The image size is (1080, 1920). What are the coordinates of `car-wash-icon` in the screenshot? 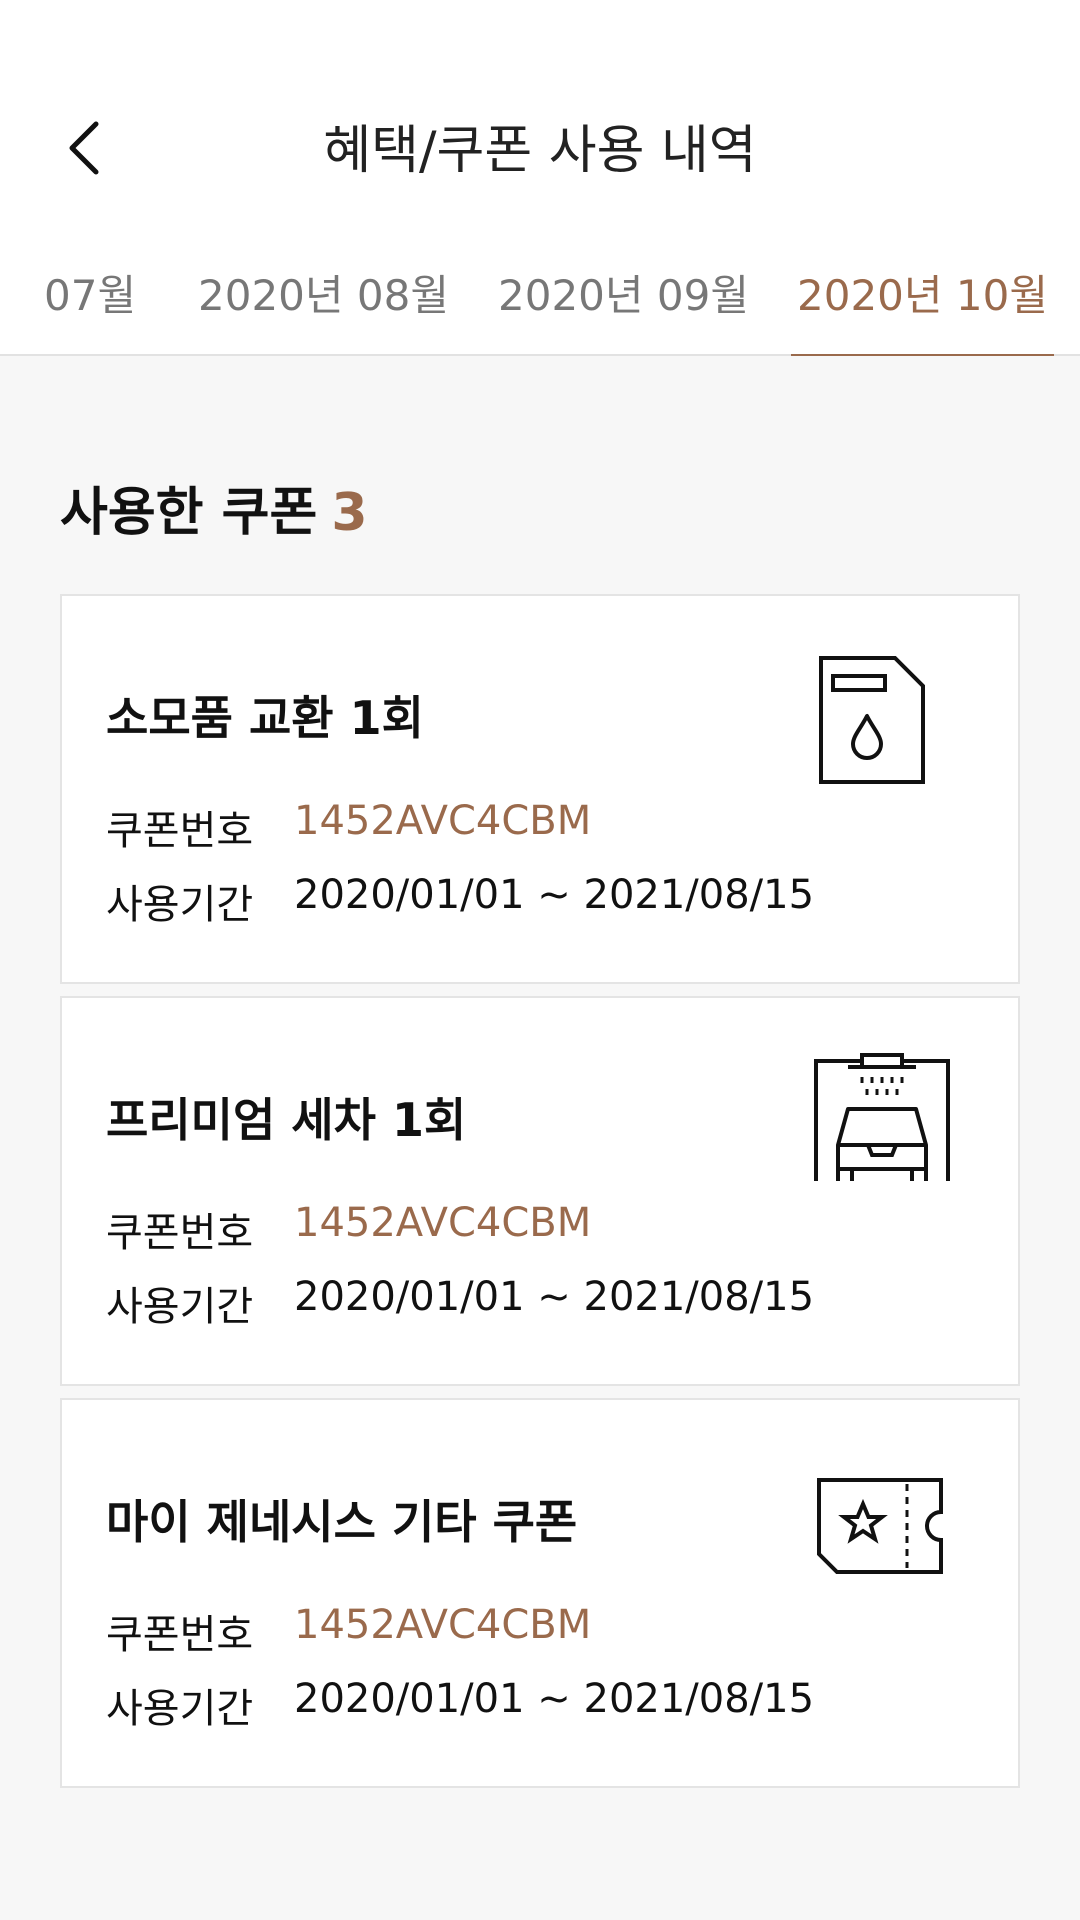 It's located at (882, 1118).